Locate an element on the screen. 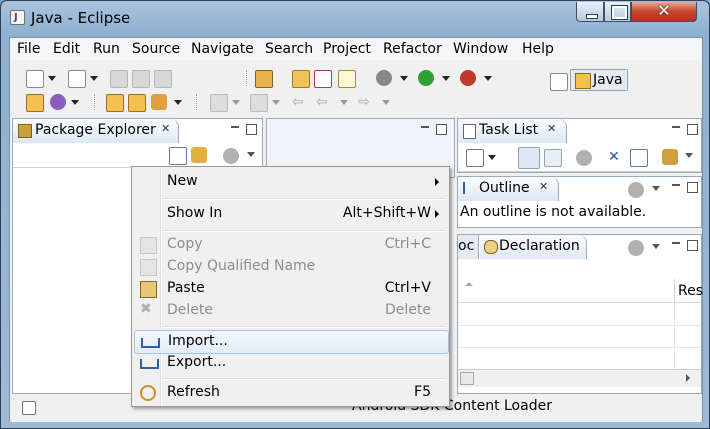  debug-icon is located at coordinates (384, 78).